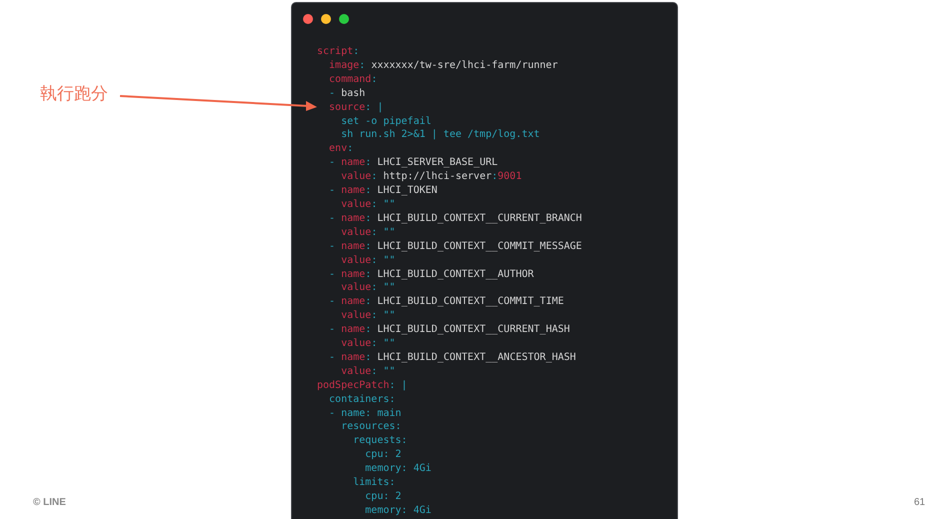 The image size is (947, 519). Describe the element at coordinates (413, 162) in the screenshot. I see `code-line: - name: LHCI_SERVER_BASE_URL` at that location.